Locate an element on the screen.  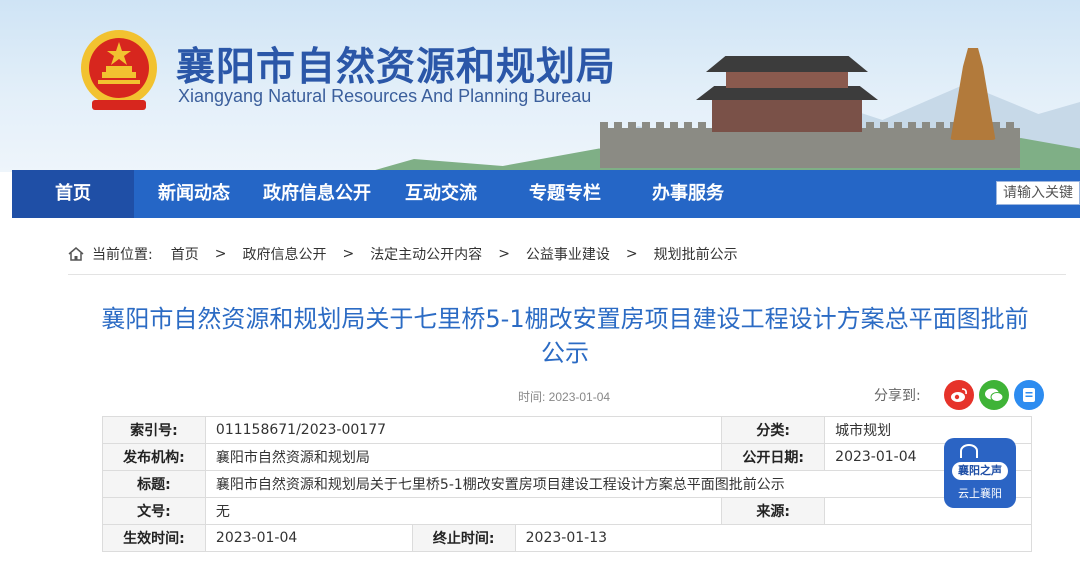
share-bar: 分享到: is located at coordinates (959, 395).